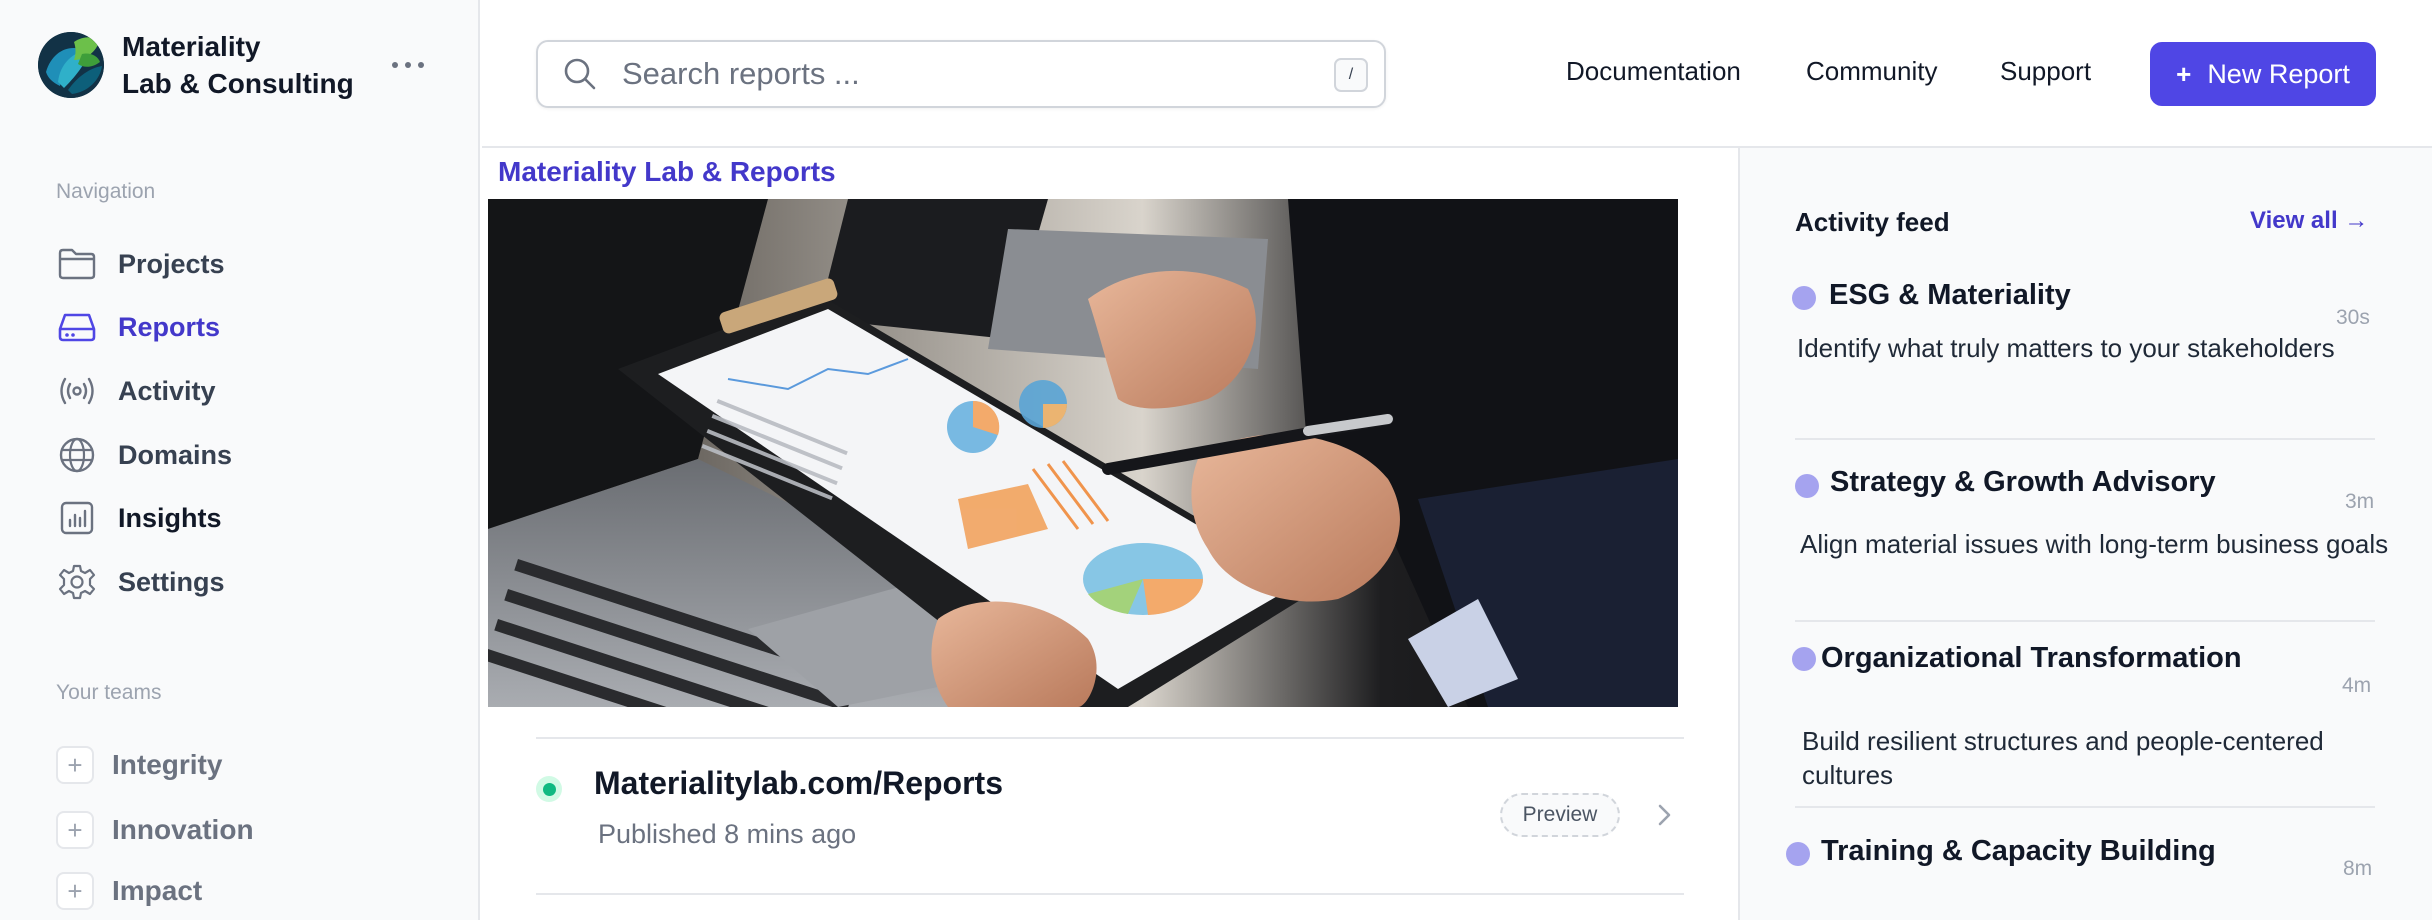 This screenshot has height=920, width=2432. I want to click on team-label: Impact, so click(157, 890).